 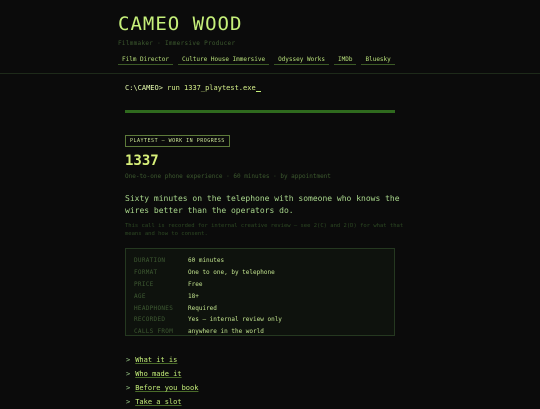 I want to click on page-title: 1337, so click(x=142, y=161).